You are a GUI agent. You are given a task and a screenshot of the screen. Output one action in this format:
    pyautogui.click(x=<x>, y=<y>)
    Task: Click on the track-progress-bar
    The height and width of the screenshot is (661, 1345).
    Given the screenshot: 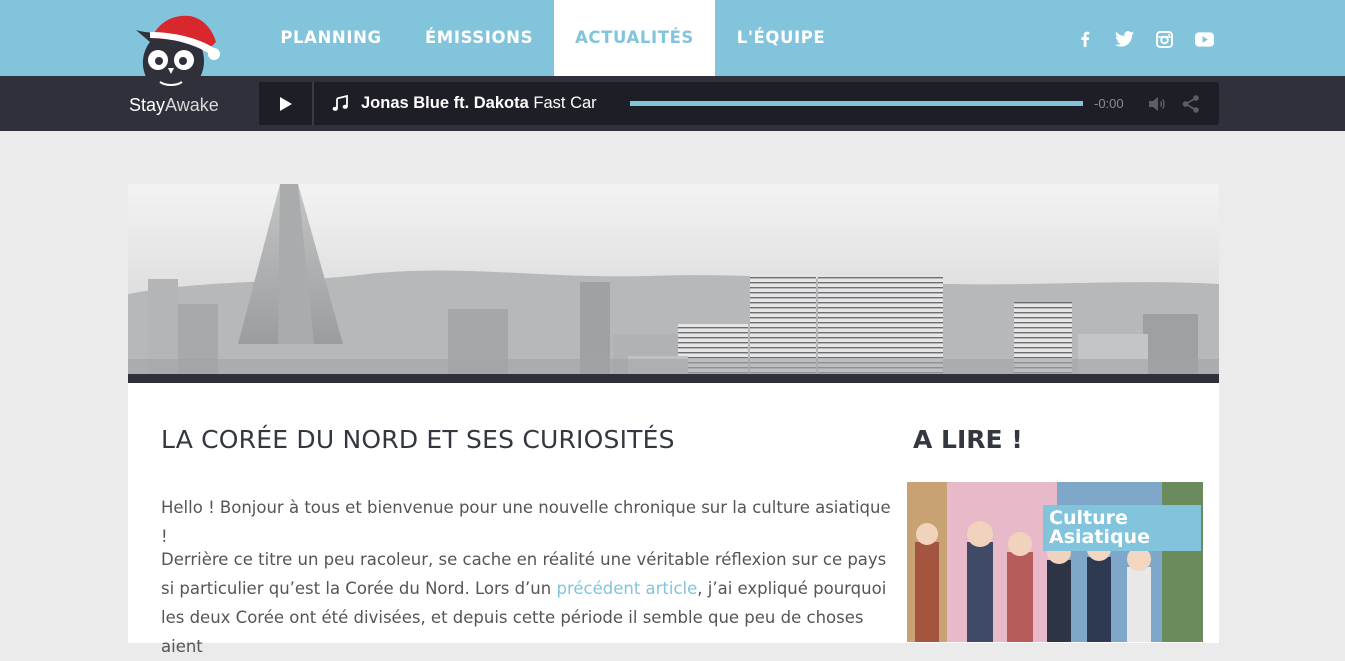 What is the action you would take?
    pyautogui.click(x=856, y=103)
    